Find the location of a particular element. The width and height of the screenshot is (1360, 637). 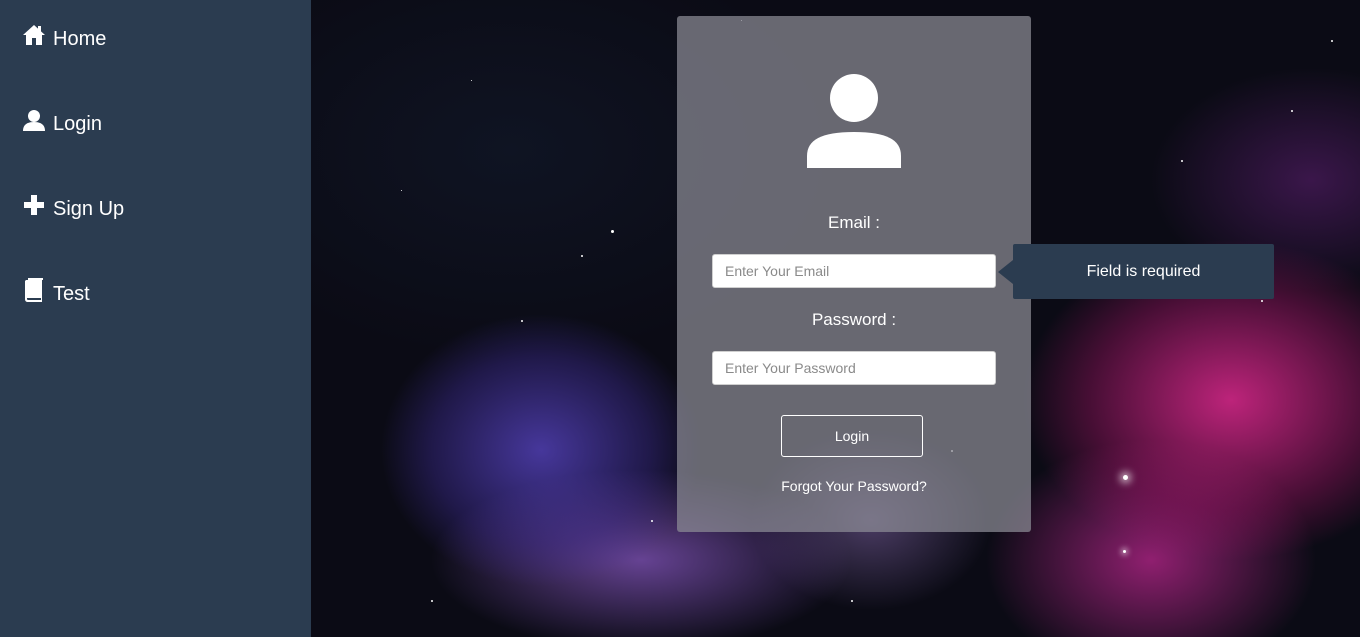

home-icon is located at coordinates (34, 35).